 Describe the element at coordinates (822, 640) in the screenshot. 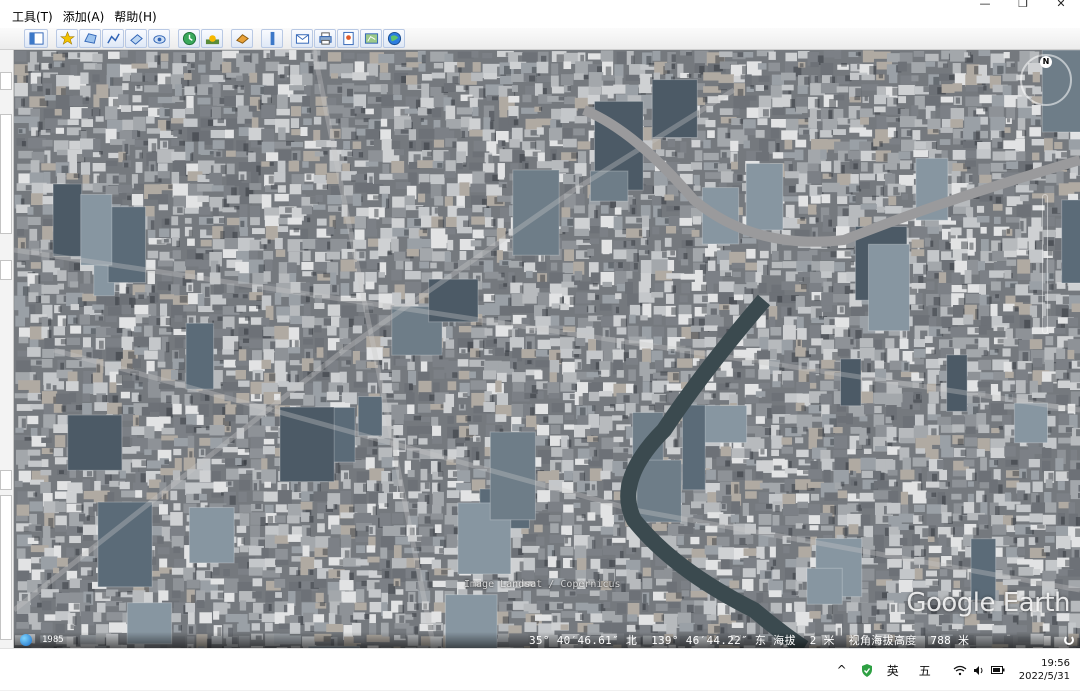

I see `elevation-value: 2 米` at that location.